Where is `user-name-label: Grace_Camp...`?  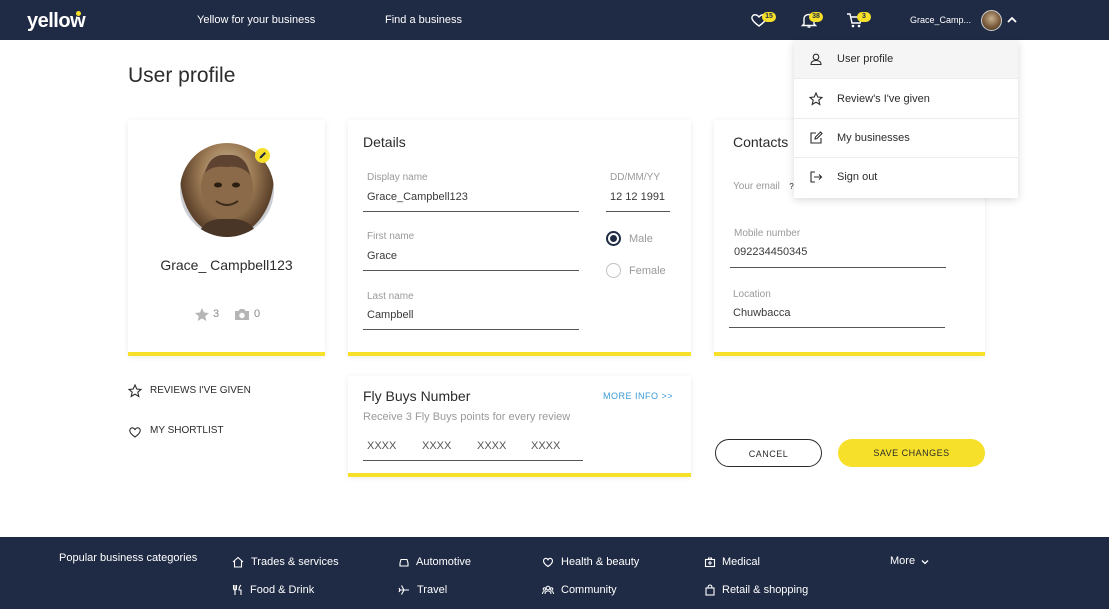
user-name-label: Grace_Camp... is located at coordinates (940, 20).